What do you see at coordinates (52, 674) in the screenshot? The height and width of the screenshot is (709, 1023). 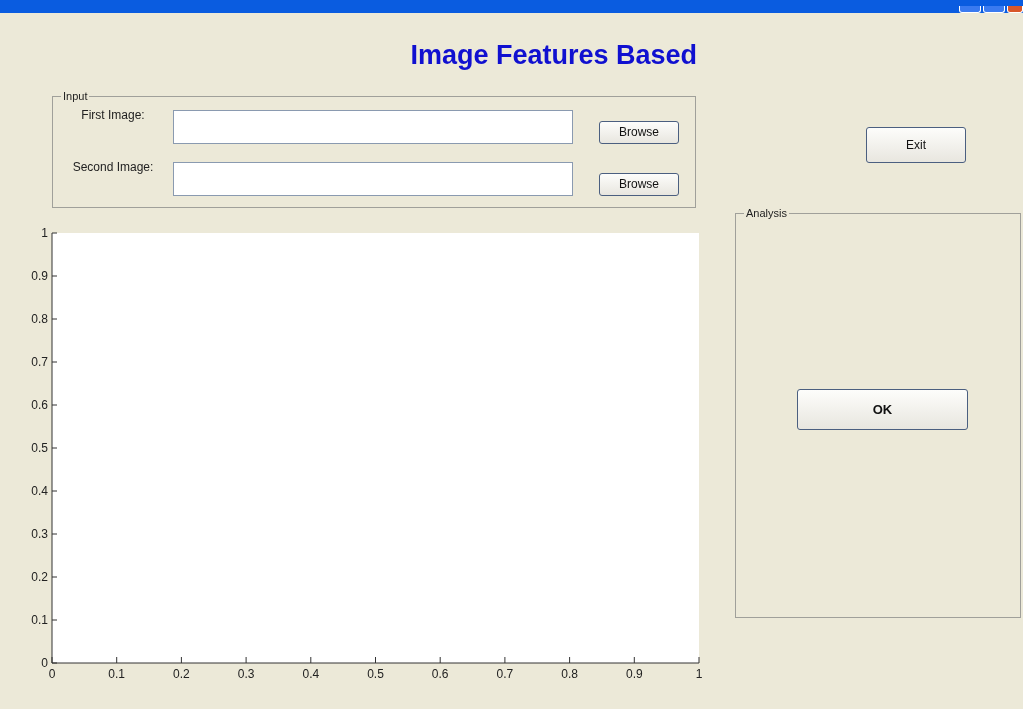 I see `x-tick-label: 0` at bounding box center [52, 674].